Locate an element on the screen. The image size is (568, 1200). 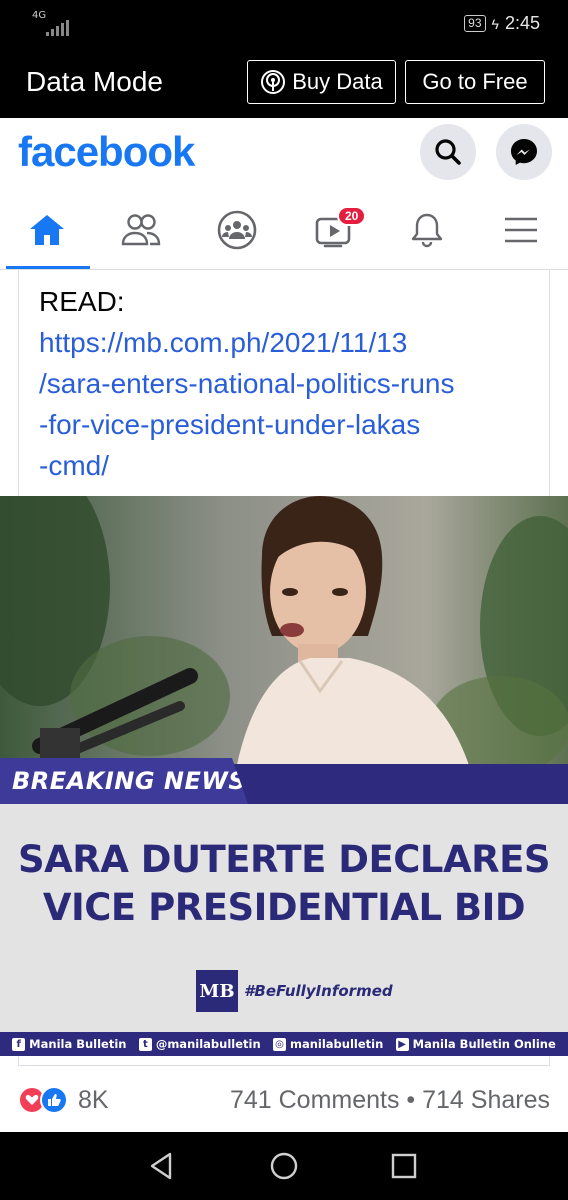
post-divider is located at coordinates (284, 1061).